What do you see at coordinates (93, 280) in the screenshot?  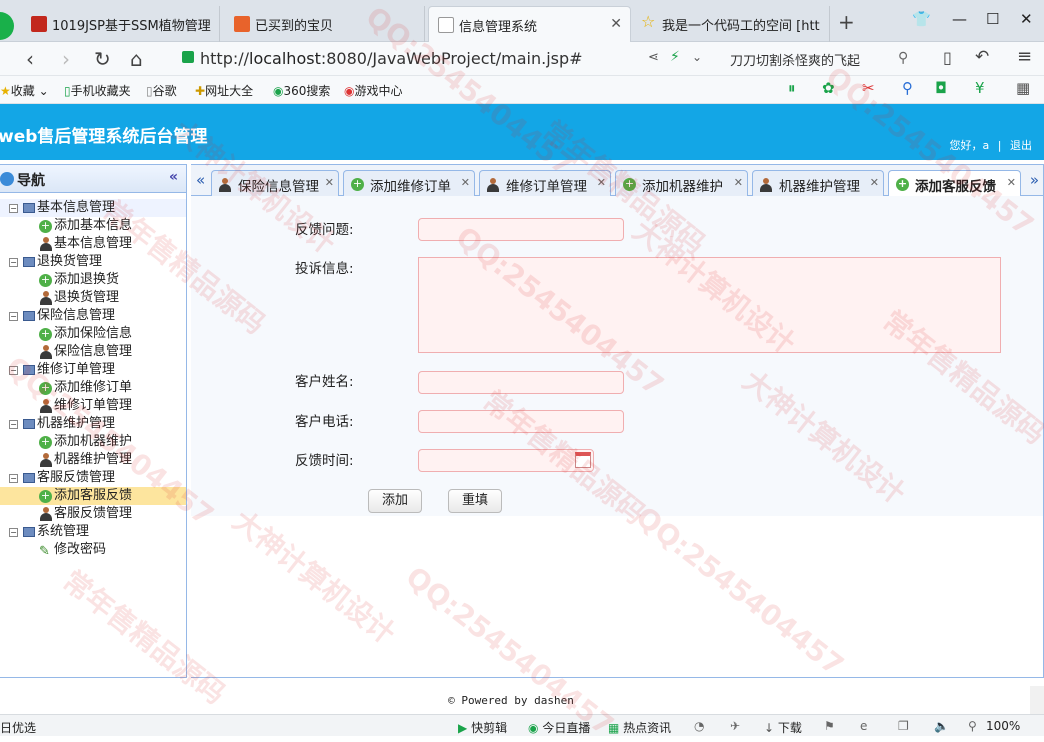 I see `nav-item: + 添加退换货` at bounding box center [93, 280].